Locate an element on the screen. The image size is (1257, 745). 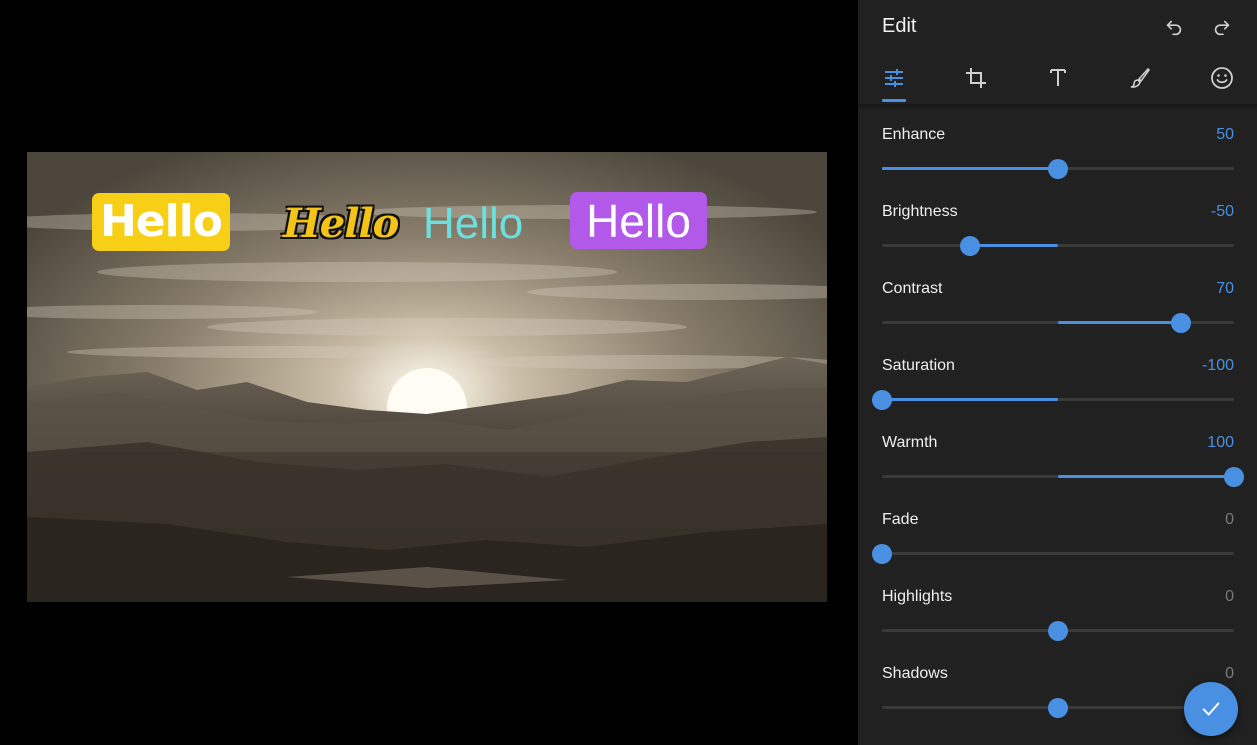
adjustment-label: Warmth is located at coordinates (910, 442).